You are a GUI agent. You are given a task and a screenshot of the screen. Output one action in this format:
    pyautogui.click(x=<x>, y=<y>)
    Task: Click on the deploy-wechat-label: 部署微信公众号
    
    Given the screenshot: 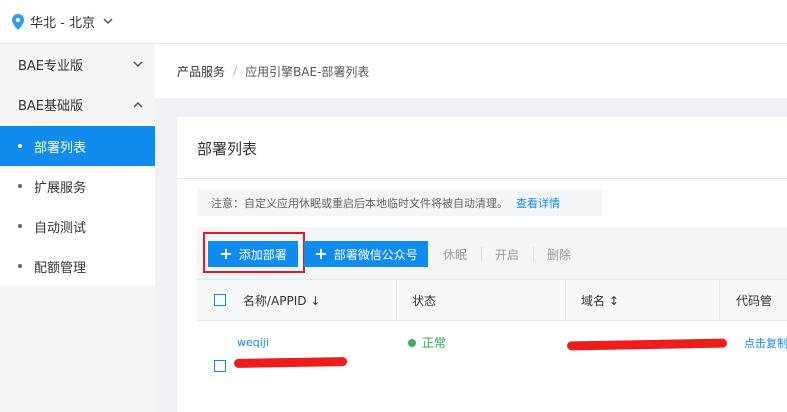 What is the action you would take?
    pyautogui.click(x=375, y=254)
    